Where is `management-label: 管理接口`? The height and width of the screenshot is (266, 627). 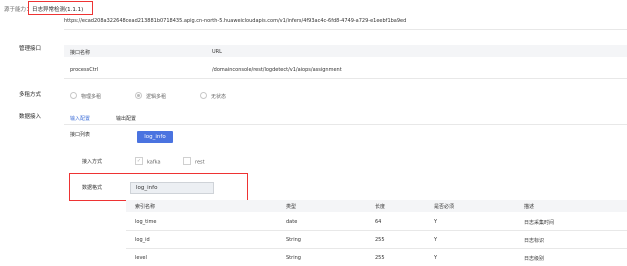 management-label: 管理接口 is located at coordinates (30, 49).